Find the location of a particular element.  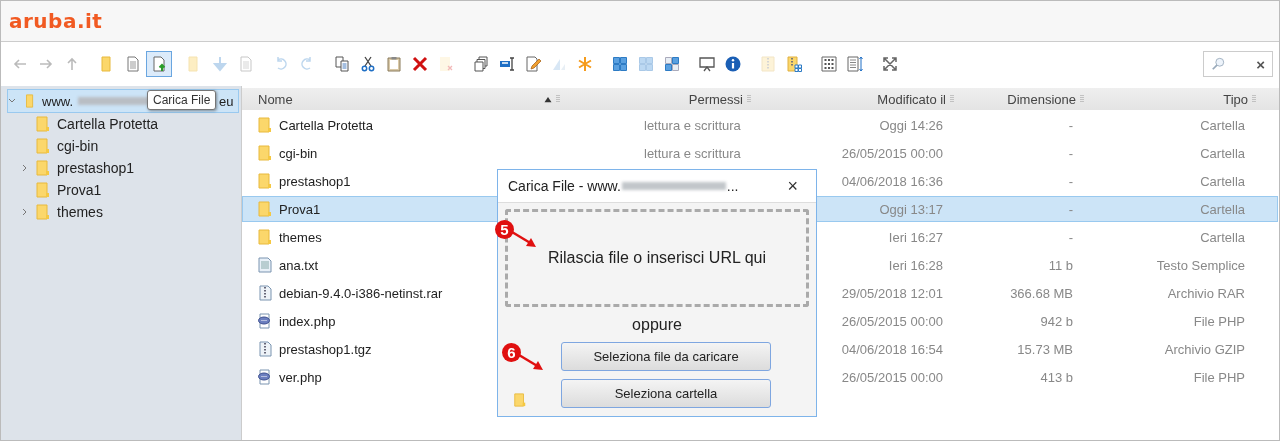

table-cell: Testo Semplice is located at coordinates (1200, 265).